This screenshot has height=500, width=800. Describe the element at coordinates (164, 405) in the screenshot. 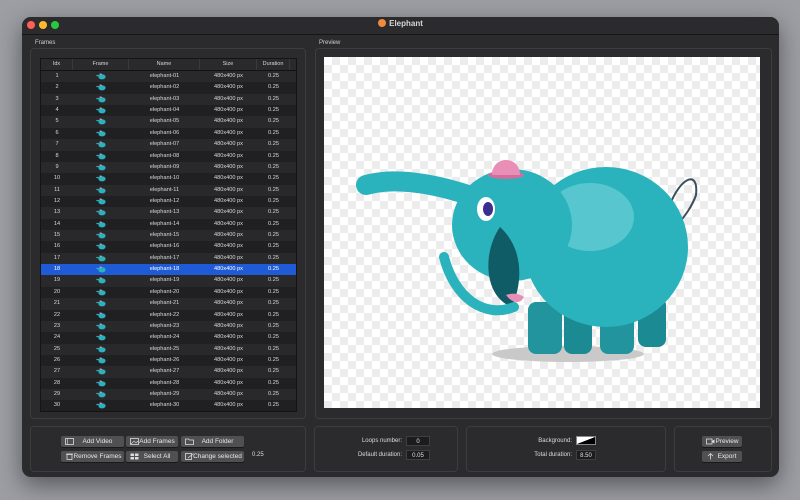

I see `row-name: elephant-30` at that location.